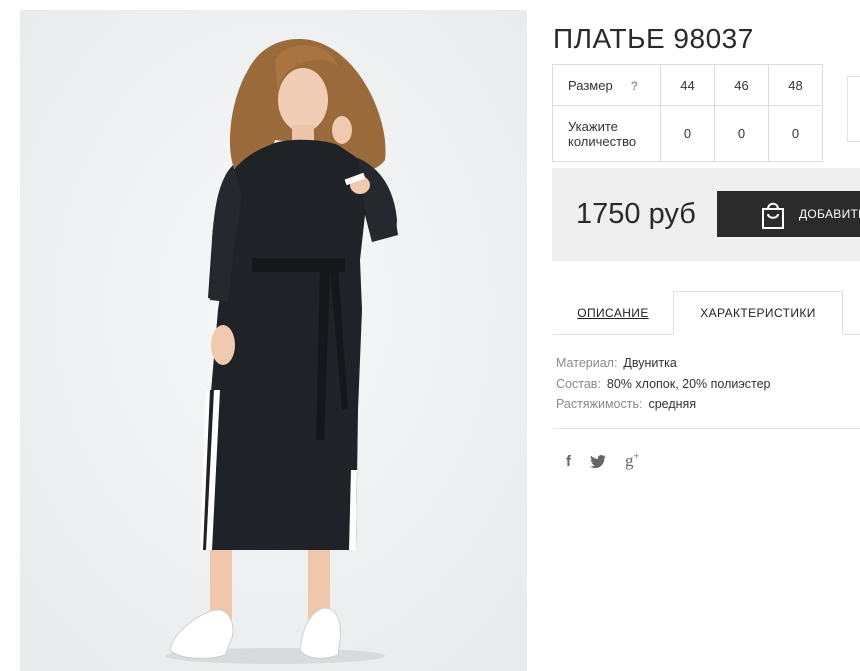 This screenshot has width=860, height=671. I want to click on facebook-icon: f, so click(568, 461).